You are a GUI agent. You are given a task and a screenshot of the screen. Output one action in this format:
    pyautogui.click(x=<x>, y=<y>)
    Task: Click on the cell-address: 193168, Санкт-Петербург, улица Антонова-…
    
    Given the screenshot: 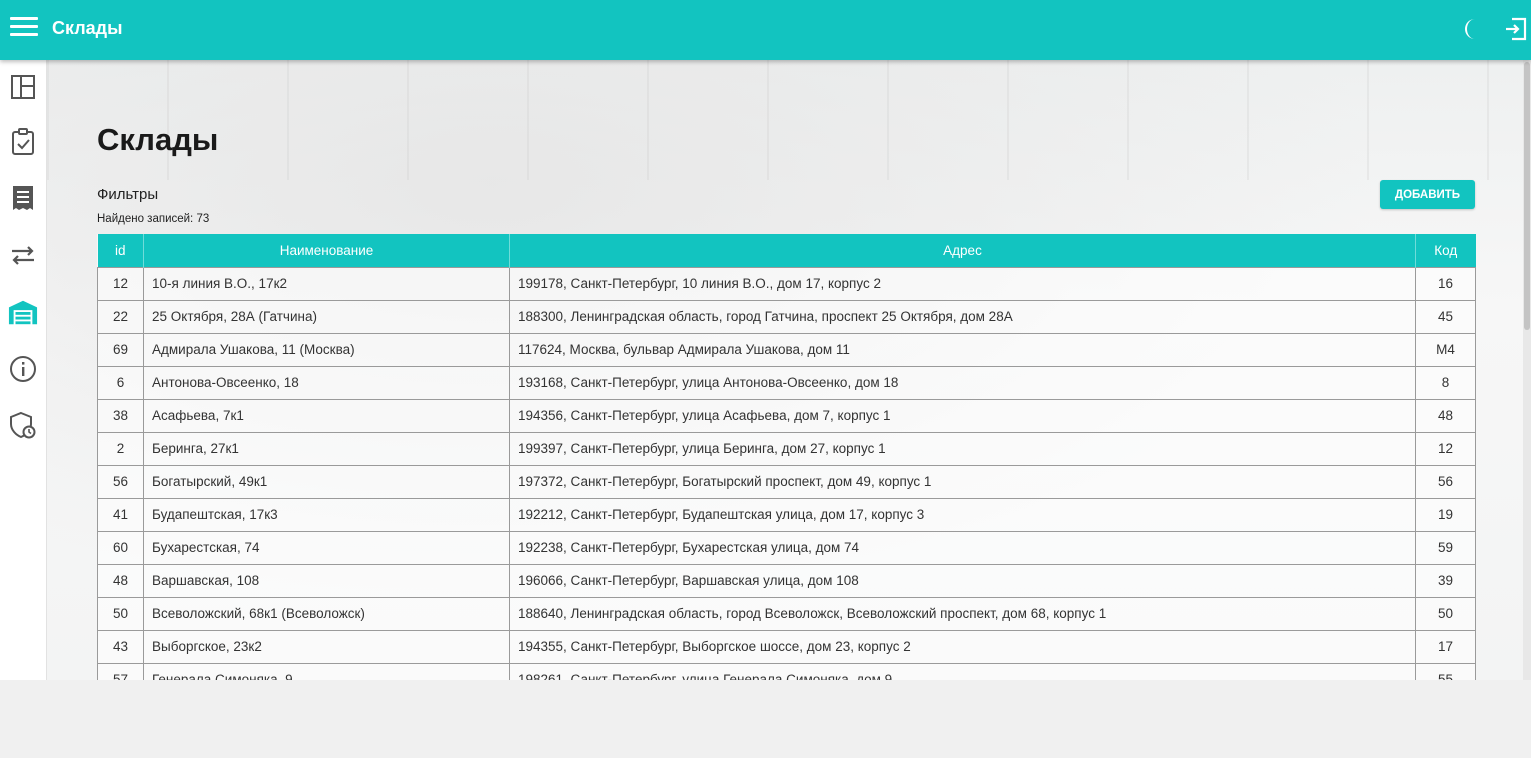 What is the action you would take?
    pyautogui.click(x=962, y=382)
    